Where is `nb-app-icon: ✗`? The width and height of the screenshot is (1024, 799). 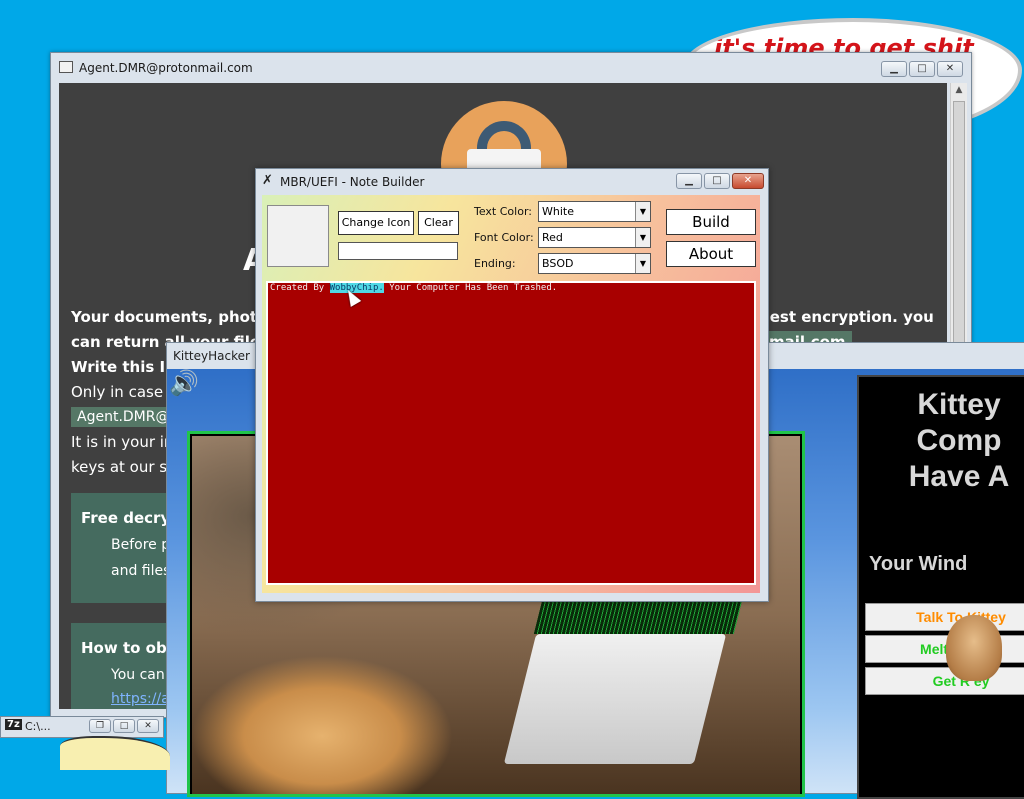 nb-app-icon: ✗ is located at coordinates (267, 180).